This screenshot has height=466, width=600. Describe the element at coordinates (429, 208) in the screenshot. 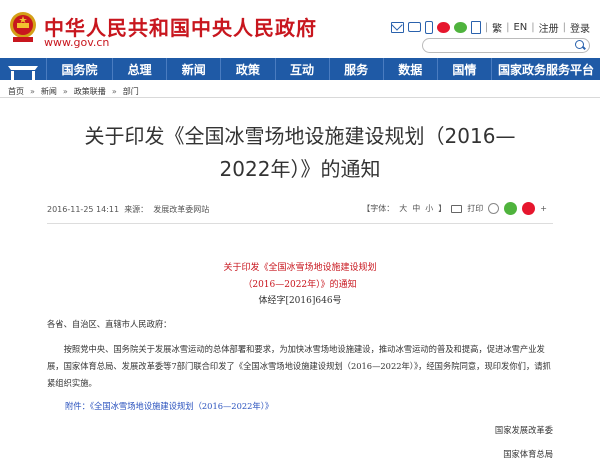

I see `font-small-button: 小` at that location.